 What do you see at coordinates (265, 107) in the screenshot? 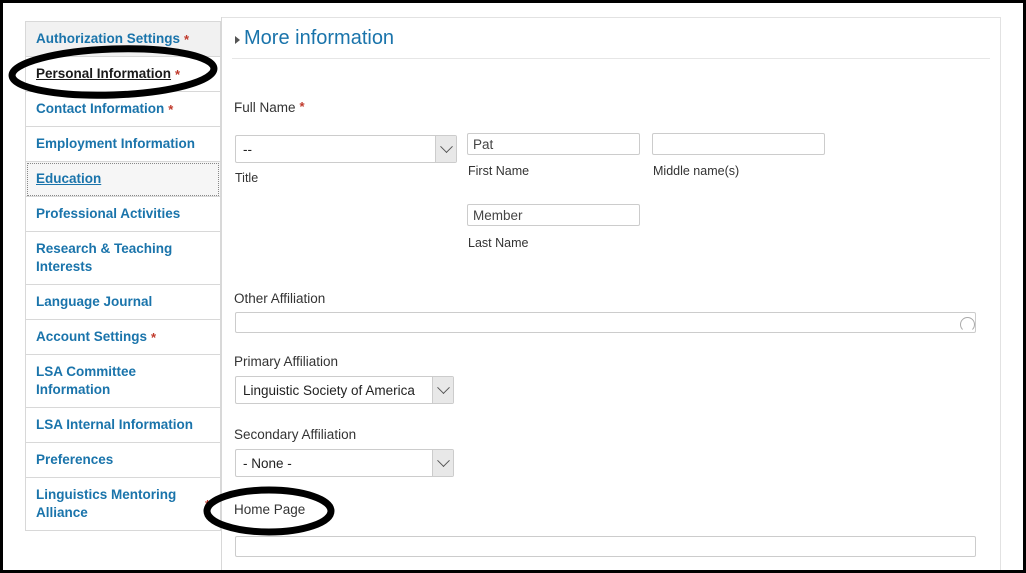
I see `full-name-text: Full Name` at bounding box center [265, 107].